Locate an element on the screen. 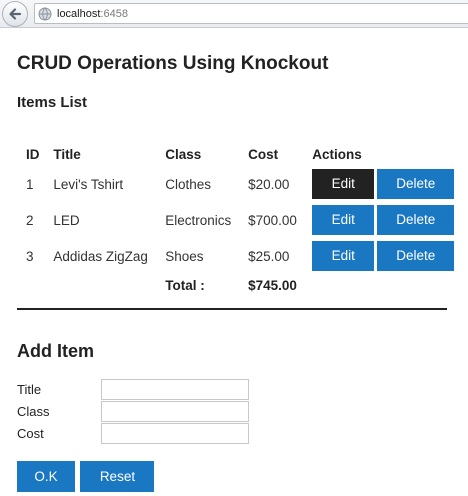  cost-form-row: Cost is located at coordinates (167, 434).